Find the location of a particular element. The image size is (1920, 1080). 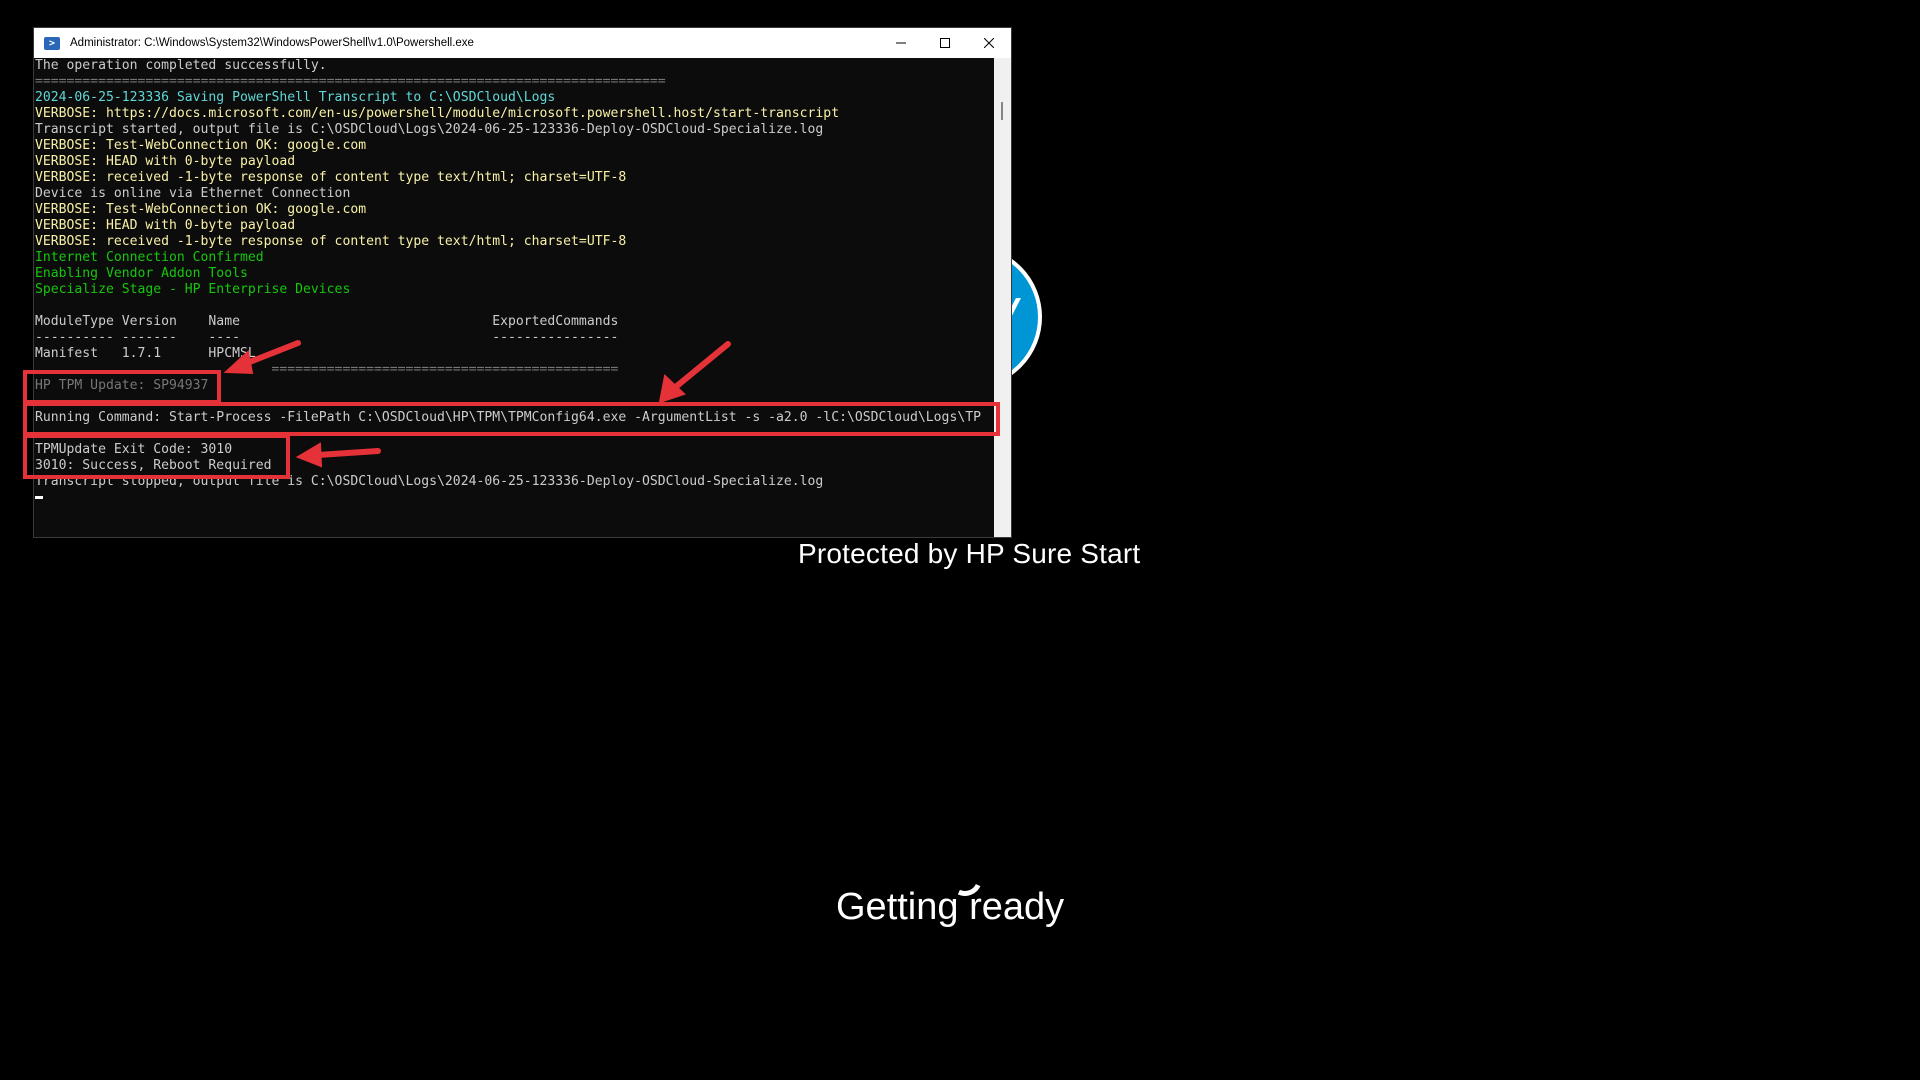

console-line: Manifest 1.7.1 HPCMSL is located at coordinates (145, 353).